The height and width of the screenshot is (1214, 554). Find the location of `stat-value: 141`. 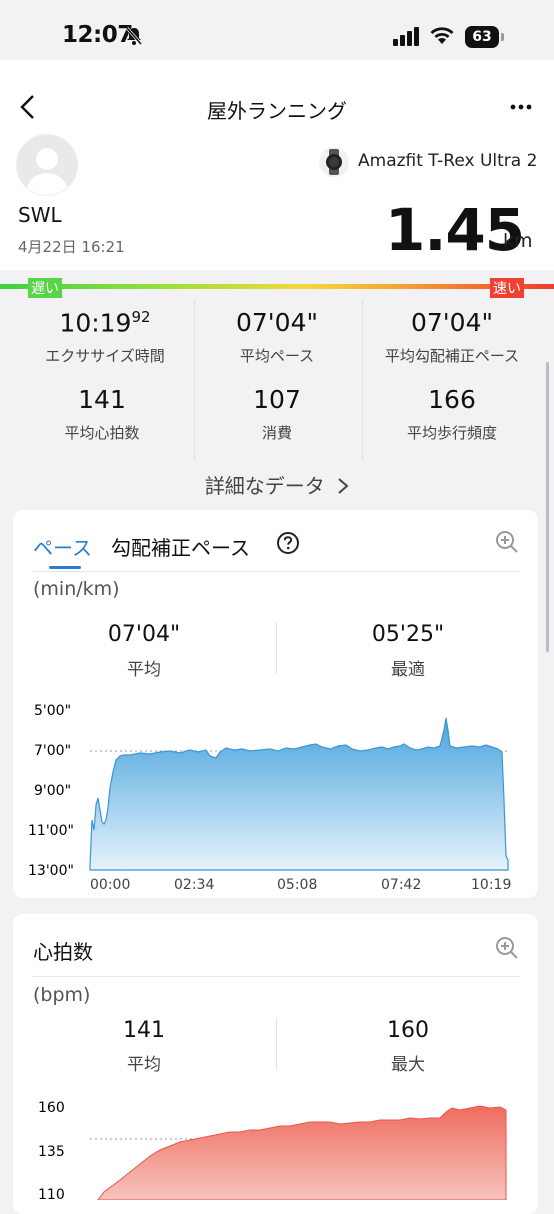

stat-value: 141 is located at coordinates (102, 399).